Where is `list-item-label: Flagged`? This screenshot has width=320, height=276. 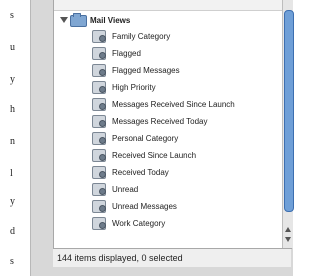
list-item-label: Flagged is located at coordinates (126, 53).